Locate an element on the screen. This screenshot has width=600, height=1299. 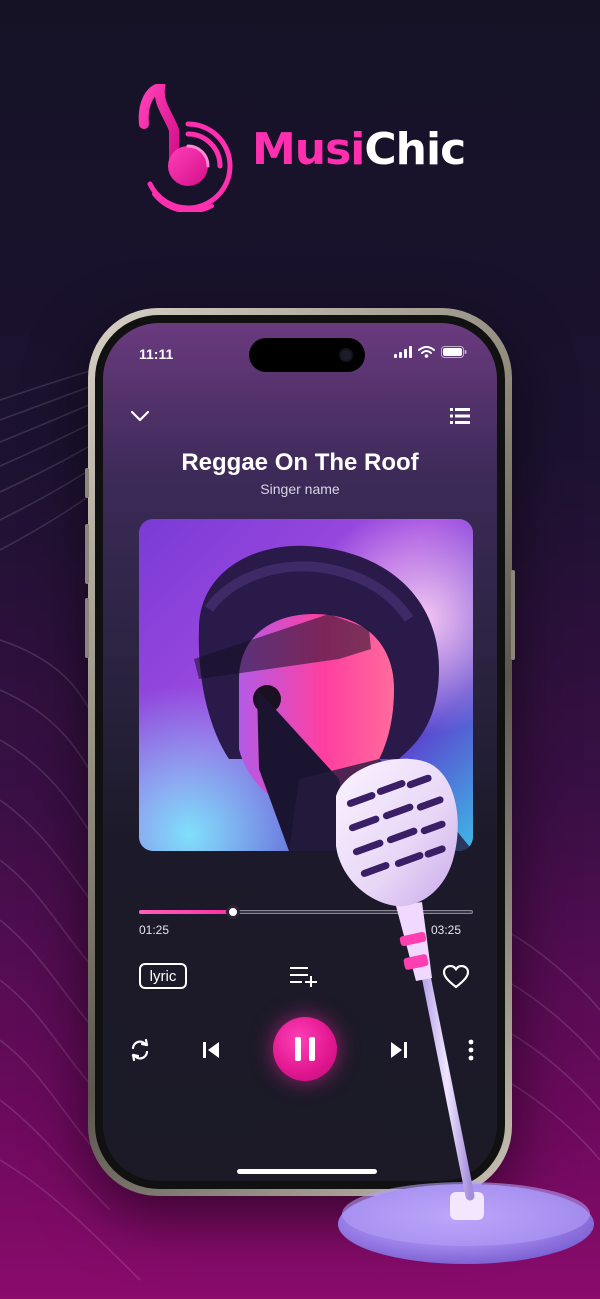
previous-button is located at coordinates (211, 1050).